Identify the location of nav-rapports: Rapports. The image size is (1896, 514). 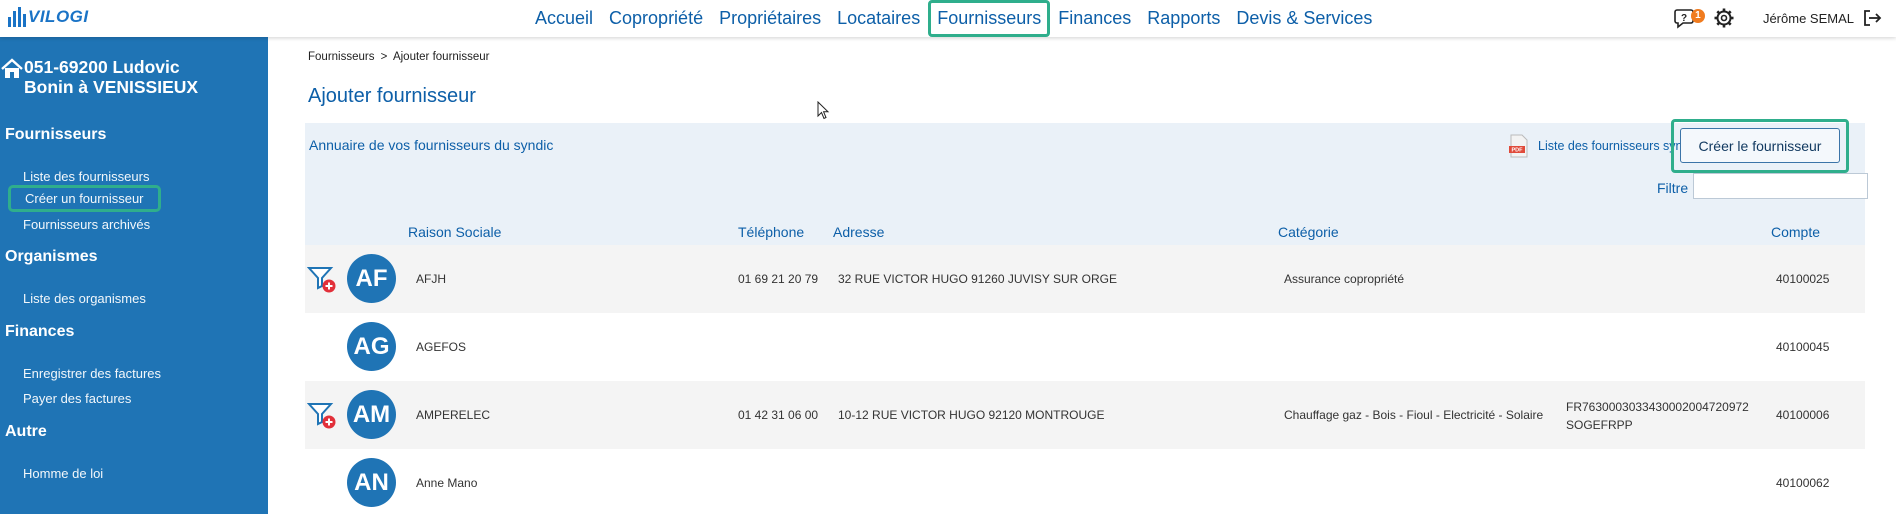
(1183, 18).